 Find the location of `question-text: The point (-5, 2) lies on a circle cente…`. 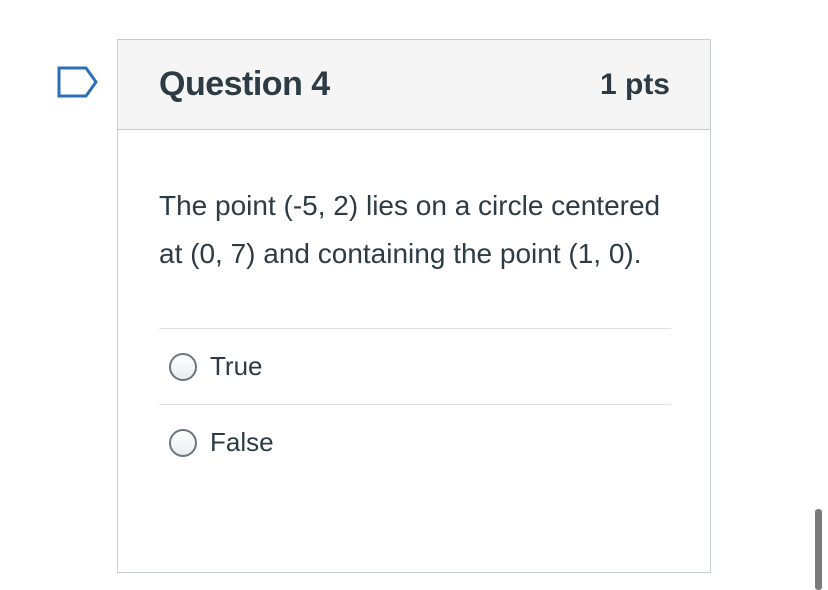

question-text: The point (-5, 2) lies on a circle cente… is located at coordinates (410, 229).